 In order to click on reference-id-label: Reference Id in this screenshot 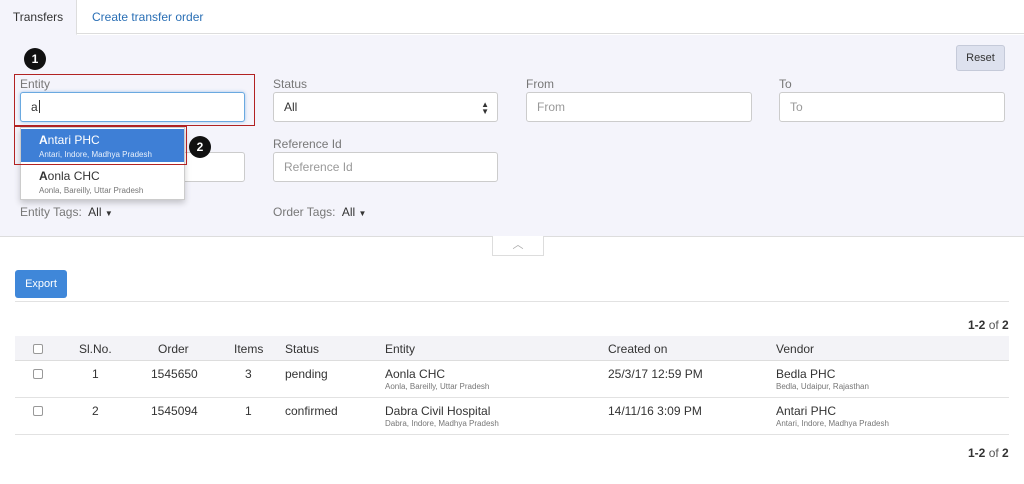, I will do `click(307, 144)`.